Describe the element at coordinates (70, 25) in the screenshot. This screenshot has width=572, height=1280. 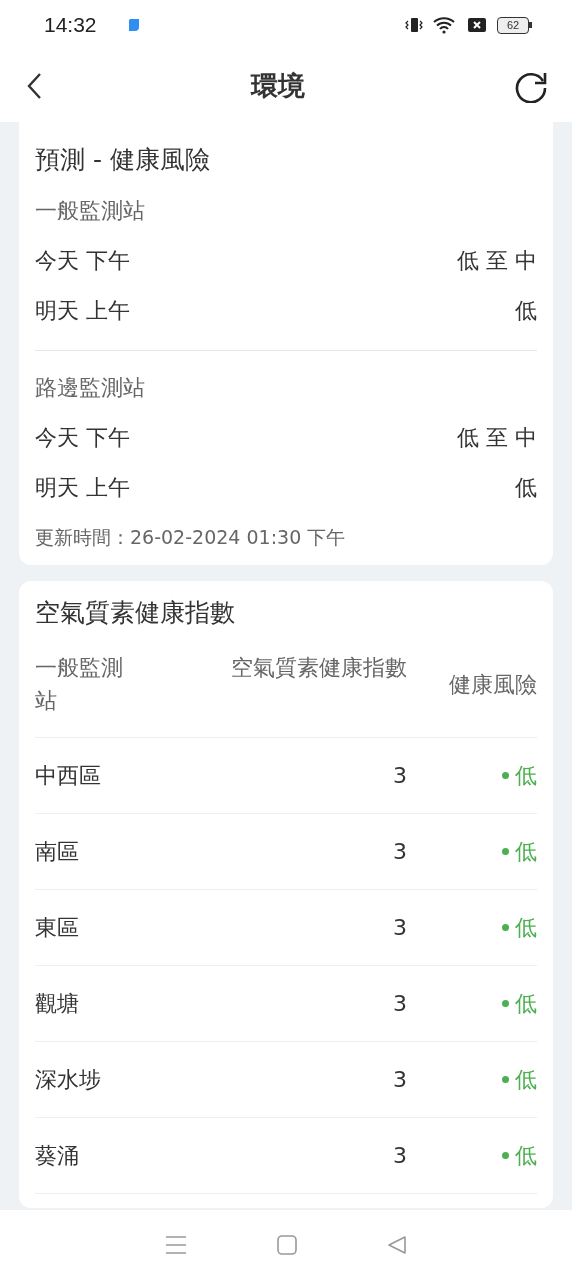
I see `status-time: 14:32` at that location.